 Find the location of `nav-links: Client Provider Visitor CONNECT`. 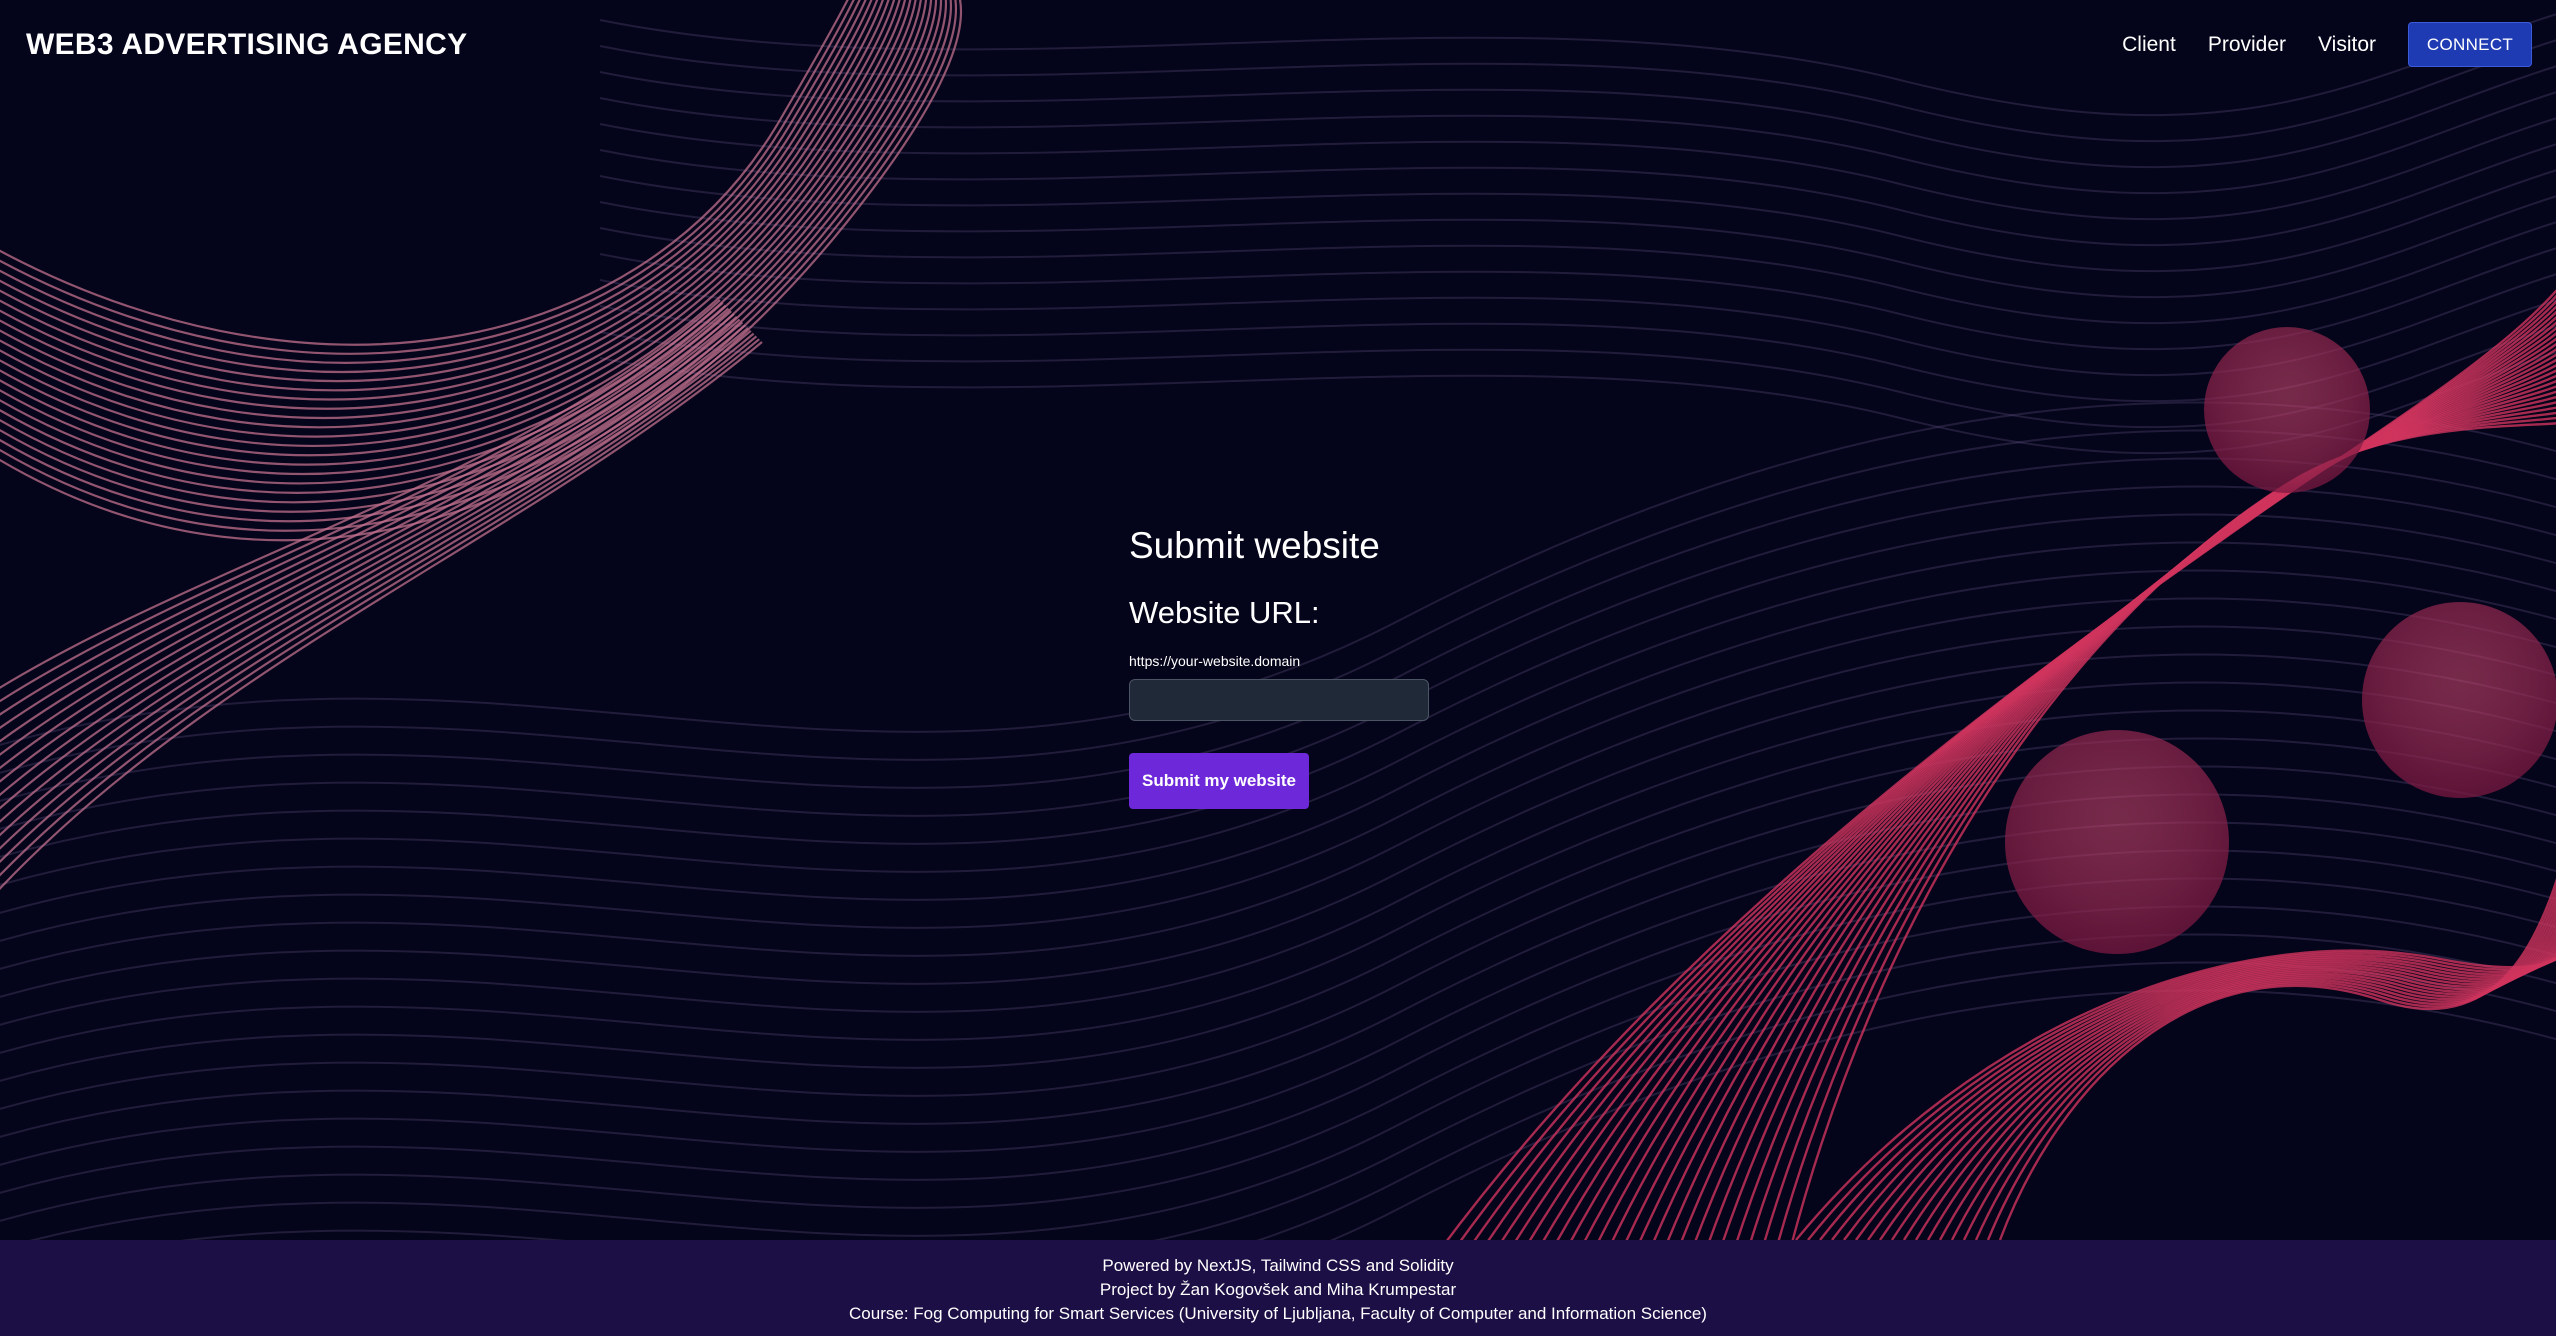

nav-links: Client Provider Visitor CONNECT is located at coordinates (2327, 44).